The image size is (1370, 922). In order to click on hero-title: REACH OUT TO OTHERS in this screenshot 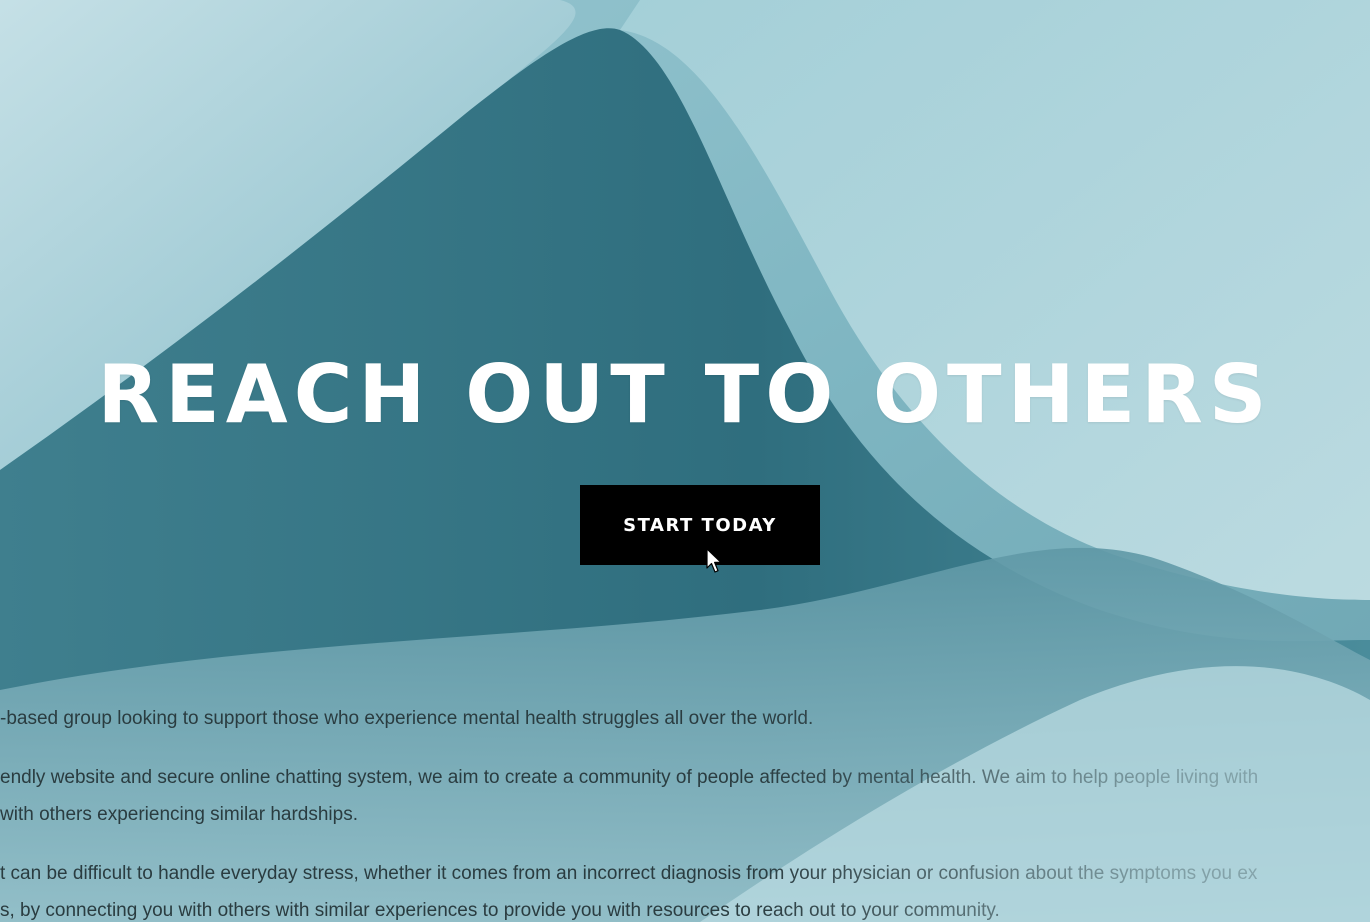, I will do `click(685, 394)`.